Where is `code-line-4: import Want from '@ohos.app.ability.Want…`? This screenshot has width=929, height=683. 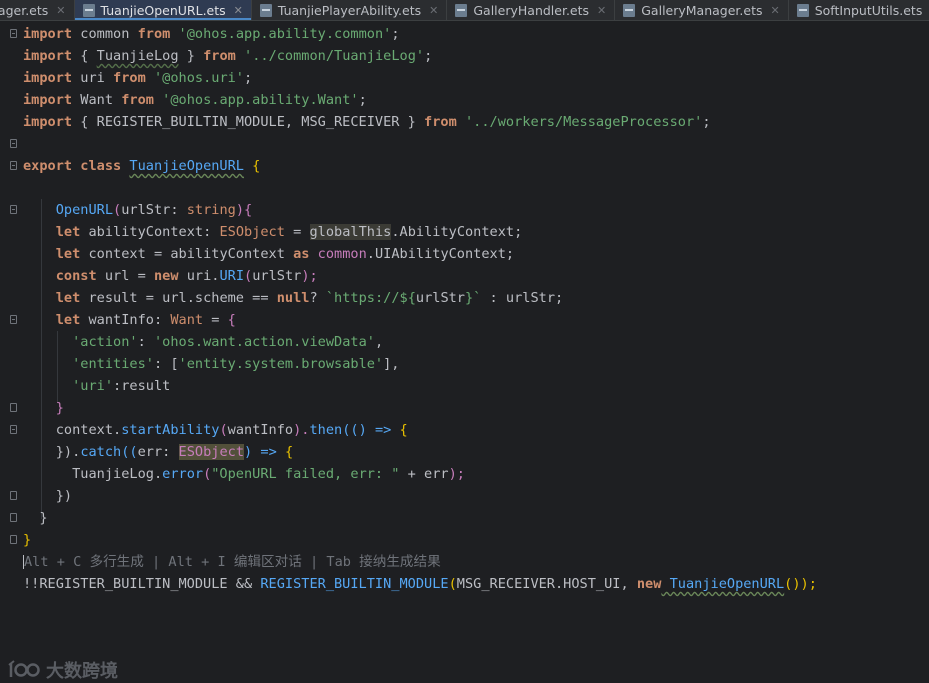
code-line-4: import Want from '@ohos.app.ability.Want… is located at coordinates (195, 100).